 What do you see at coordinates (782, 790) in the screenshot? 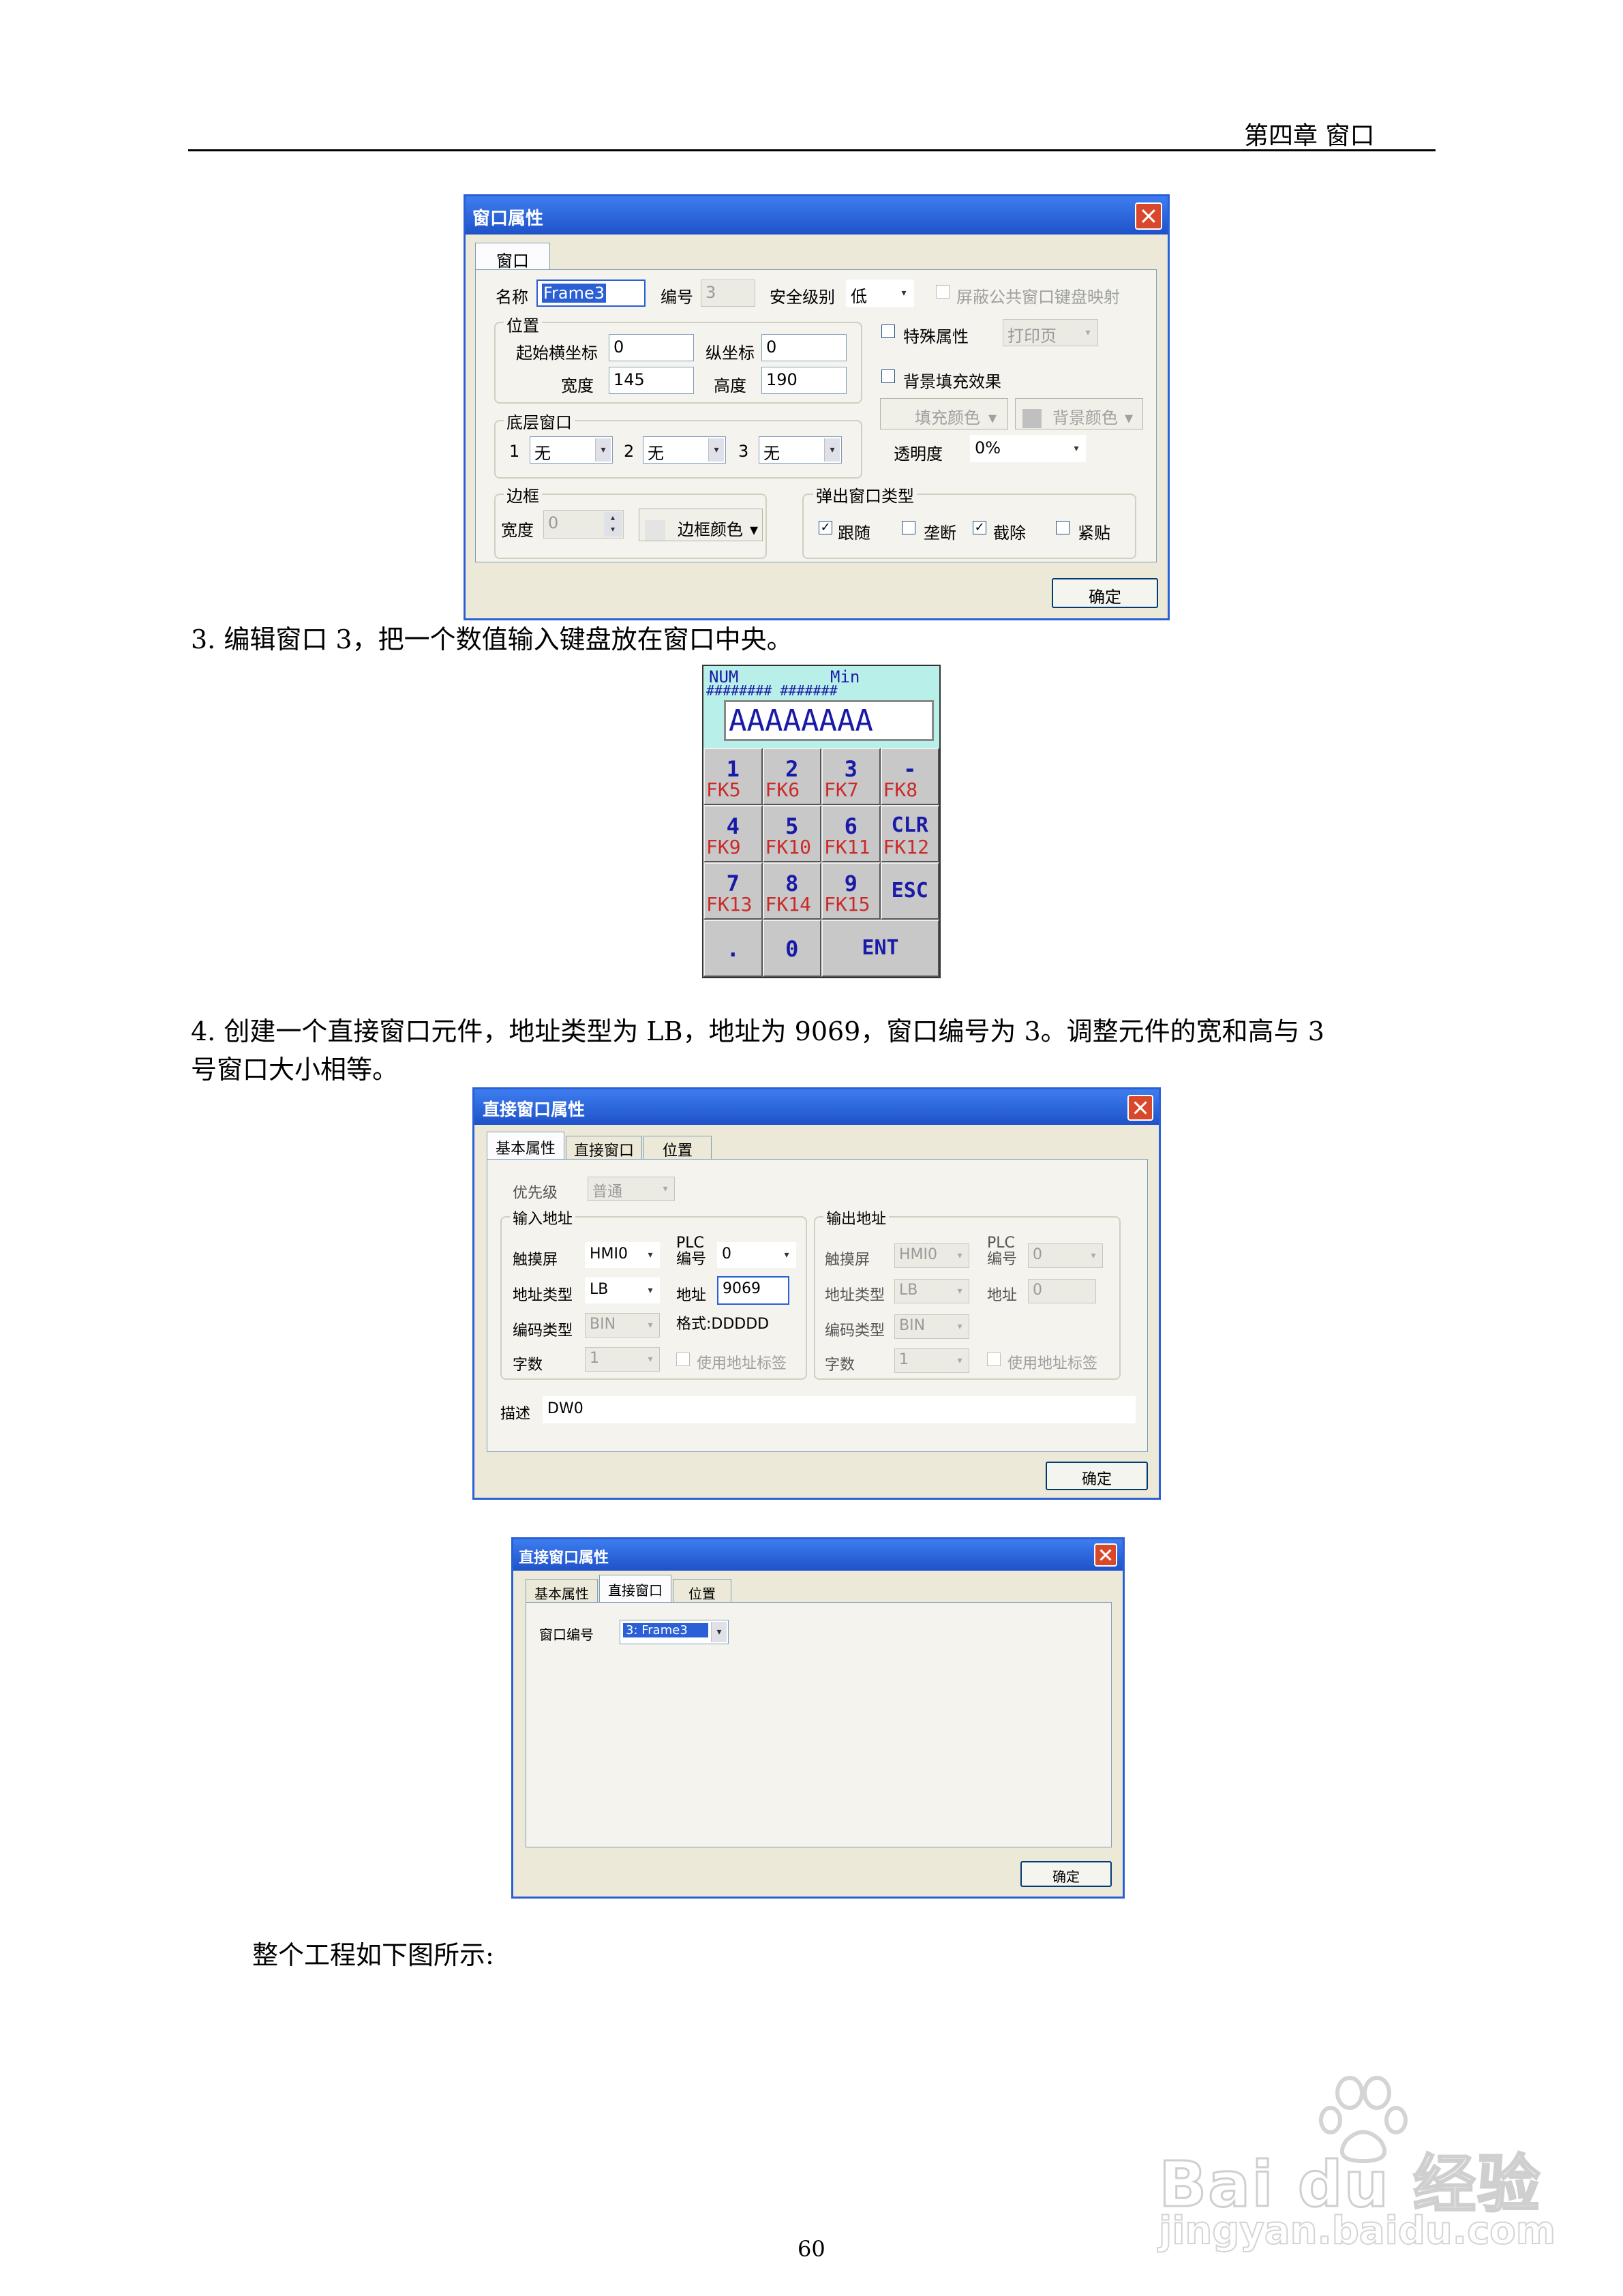
I see `key-fk-label: FK6` at bounding box center [782, 790].